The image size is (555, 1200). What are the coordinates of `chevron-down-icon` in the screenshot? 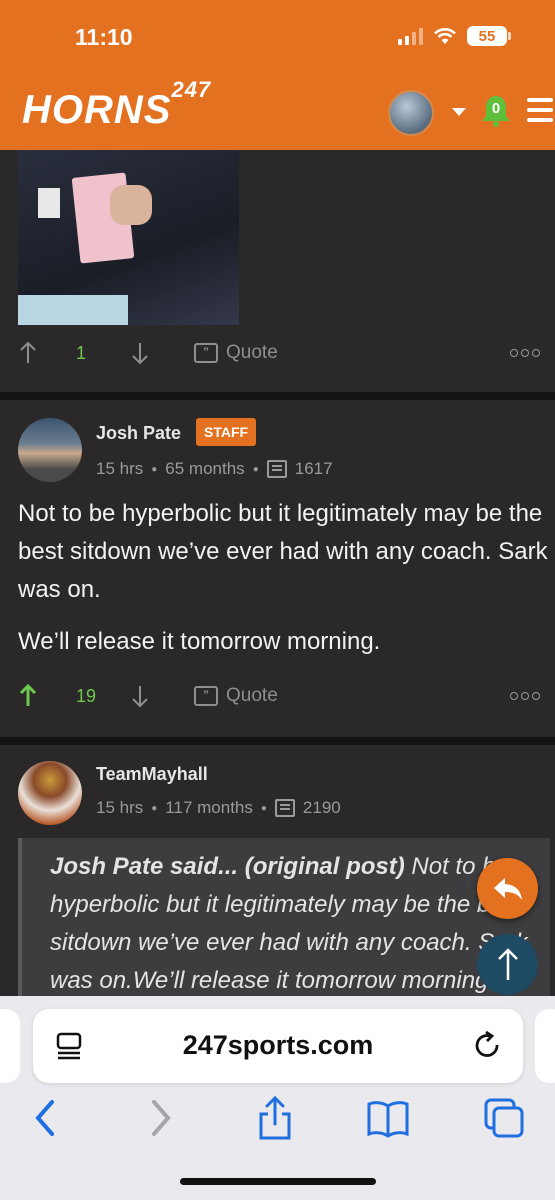 It's located at (459, 112).